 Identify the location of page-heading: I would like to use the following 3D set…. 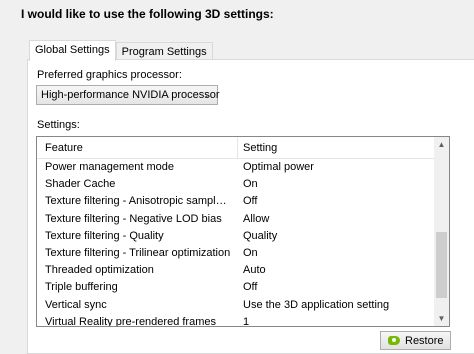
(147, 14).